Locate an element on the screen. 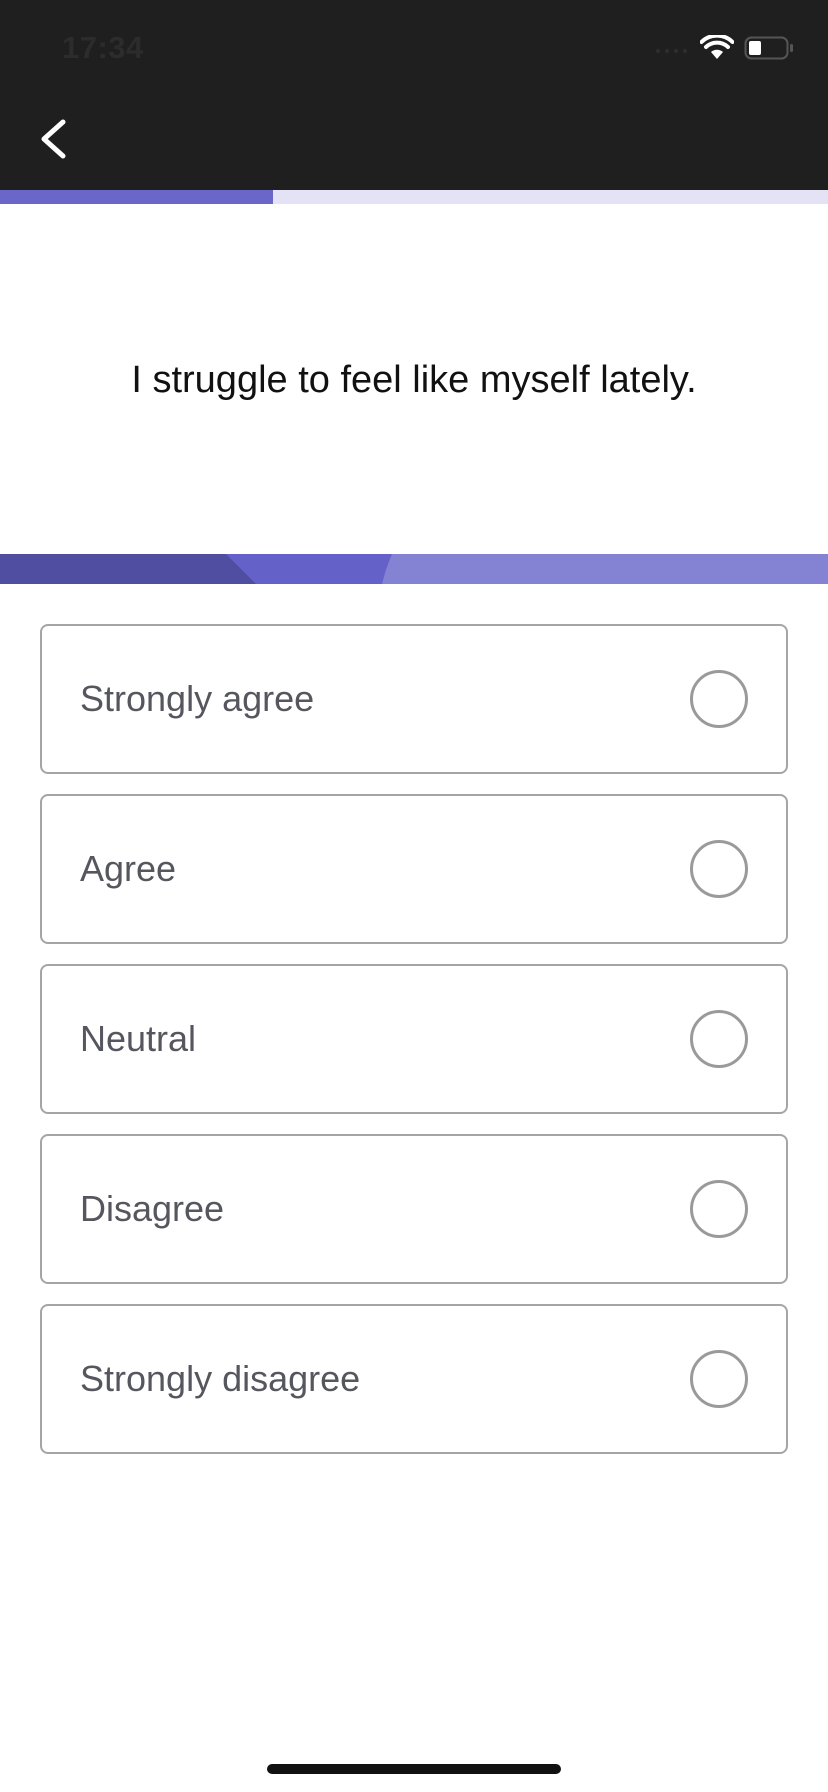 This screenshot has height=1792, width=828. status-time: 17:34 is located at coordinates (103, 47).